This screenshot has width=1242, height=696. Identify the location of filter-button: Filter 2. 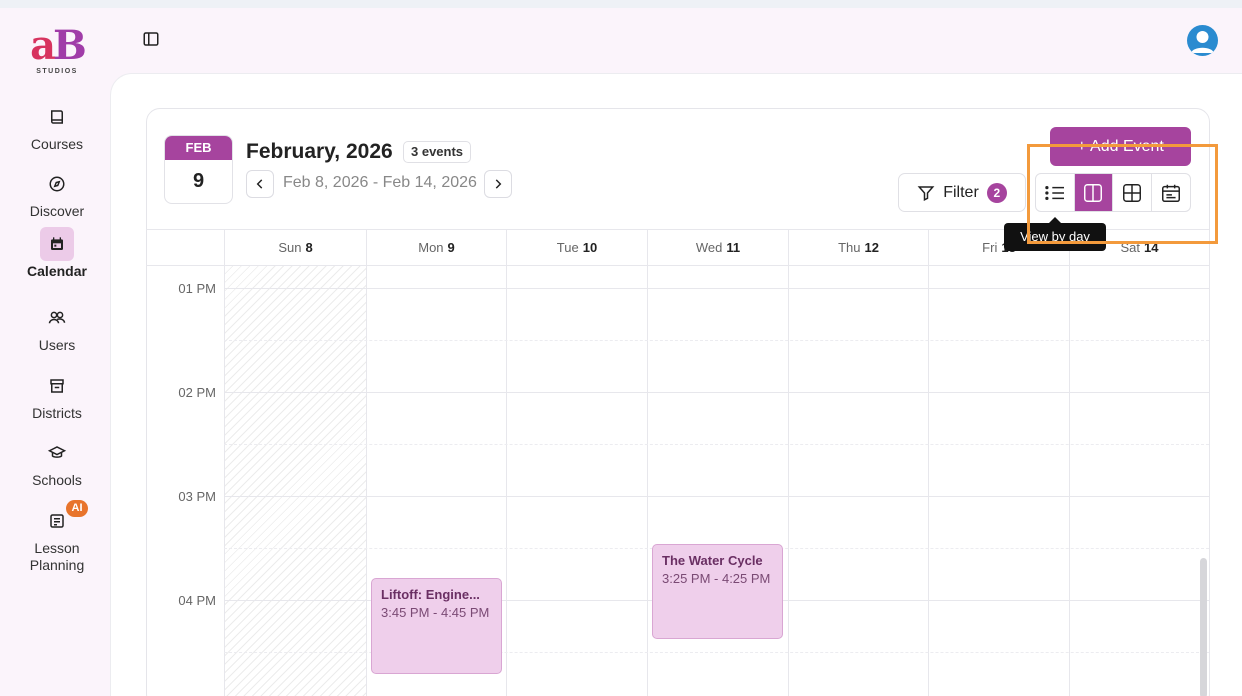
(962, 192).